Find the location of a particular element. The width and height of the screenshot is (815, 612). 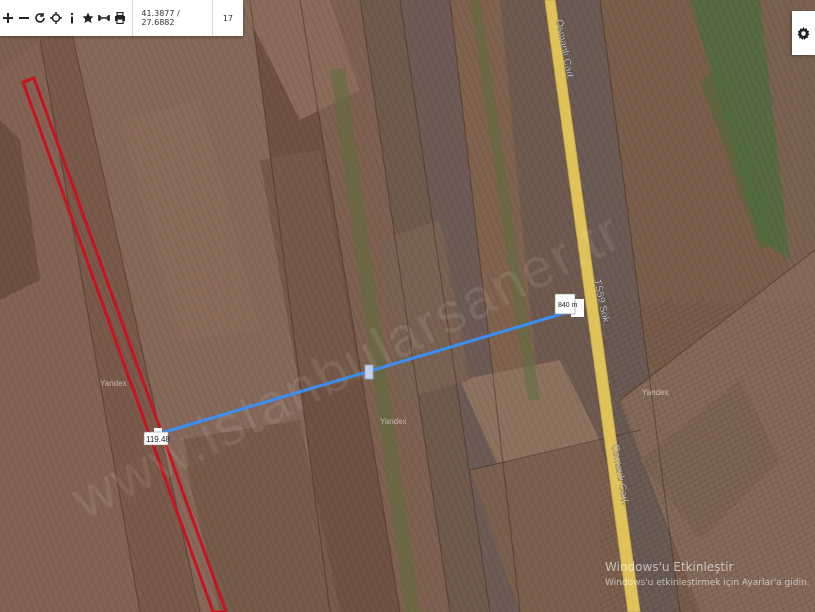

provider-label-3: Yandex is located at coordinates (655, 392).